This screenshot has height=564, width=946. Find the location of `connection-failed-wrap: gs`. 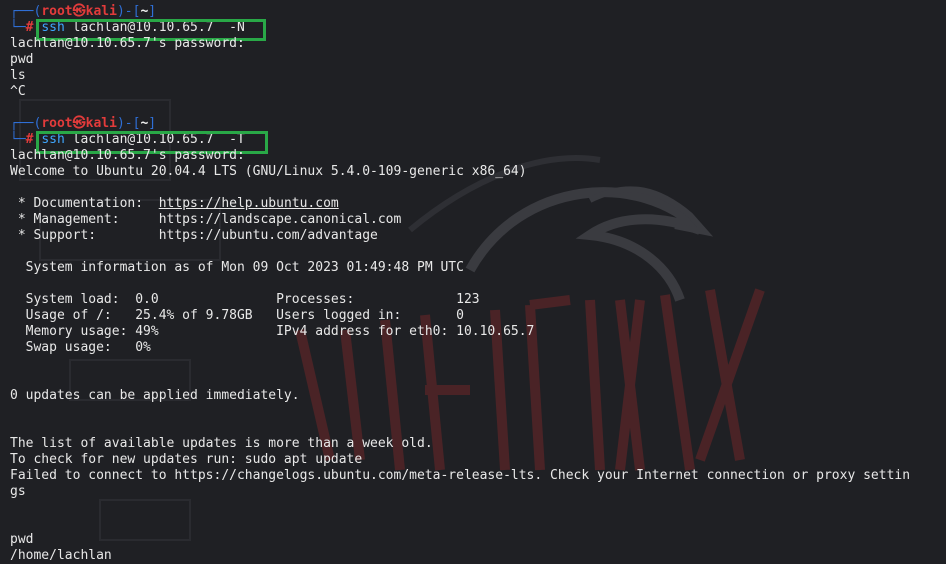

connection-failed-wrap: gs is located at coordinates (18, 491).